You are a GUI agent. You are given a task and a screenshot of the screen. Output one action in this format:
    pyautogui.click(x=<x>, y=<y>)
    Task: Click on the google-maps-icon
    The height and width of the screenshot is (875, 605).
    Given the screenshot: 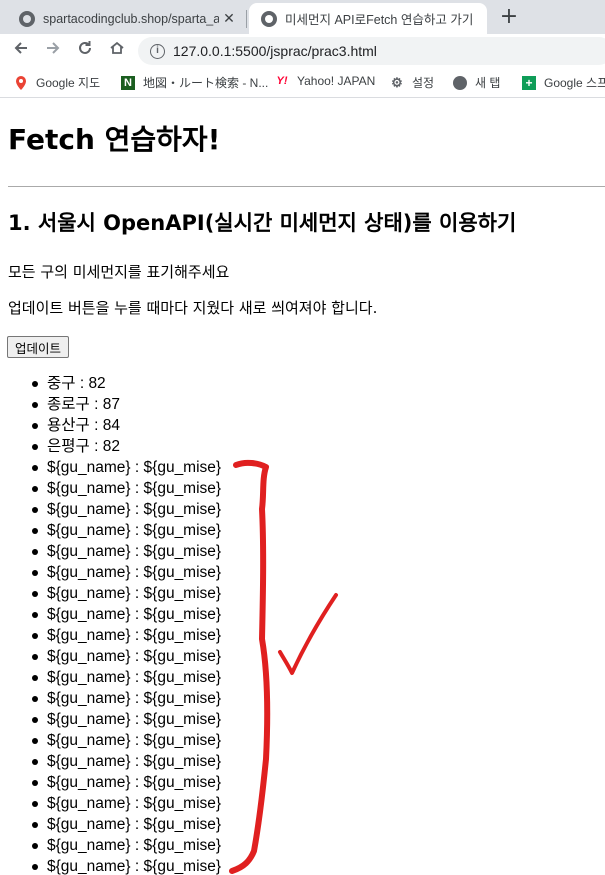 What is the action you would take?
    pyautogui.click(x=21, y=82)
    